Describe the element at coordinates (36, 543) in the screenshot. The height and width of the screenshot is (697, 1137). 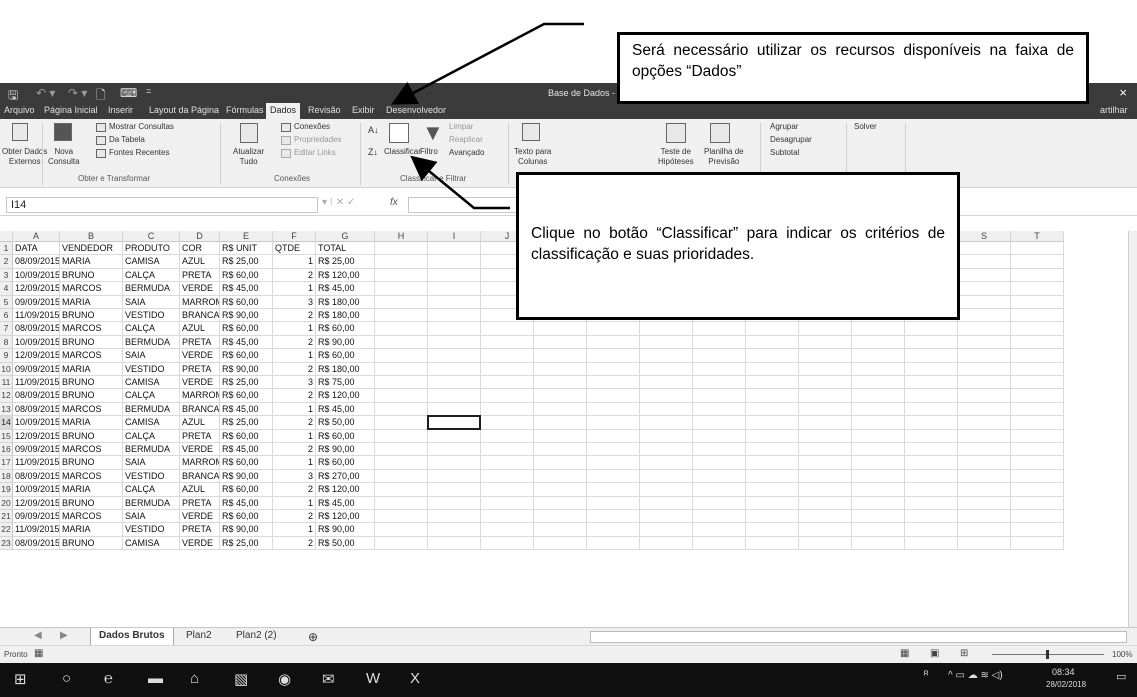
I see `table-cell: 08/09/2015` at that location.